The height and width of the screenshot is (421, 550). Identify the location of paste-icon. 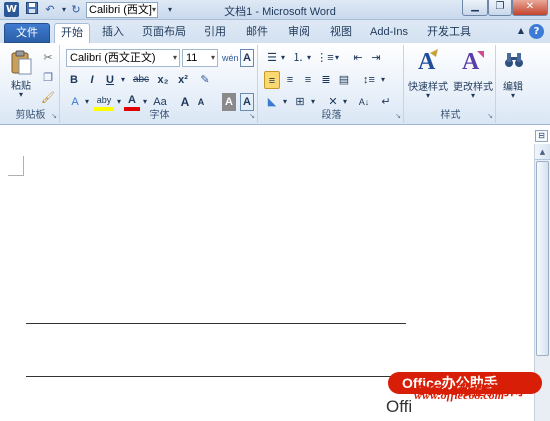
(21, 62).